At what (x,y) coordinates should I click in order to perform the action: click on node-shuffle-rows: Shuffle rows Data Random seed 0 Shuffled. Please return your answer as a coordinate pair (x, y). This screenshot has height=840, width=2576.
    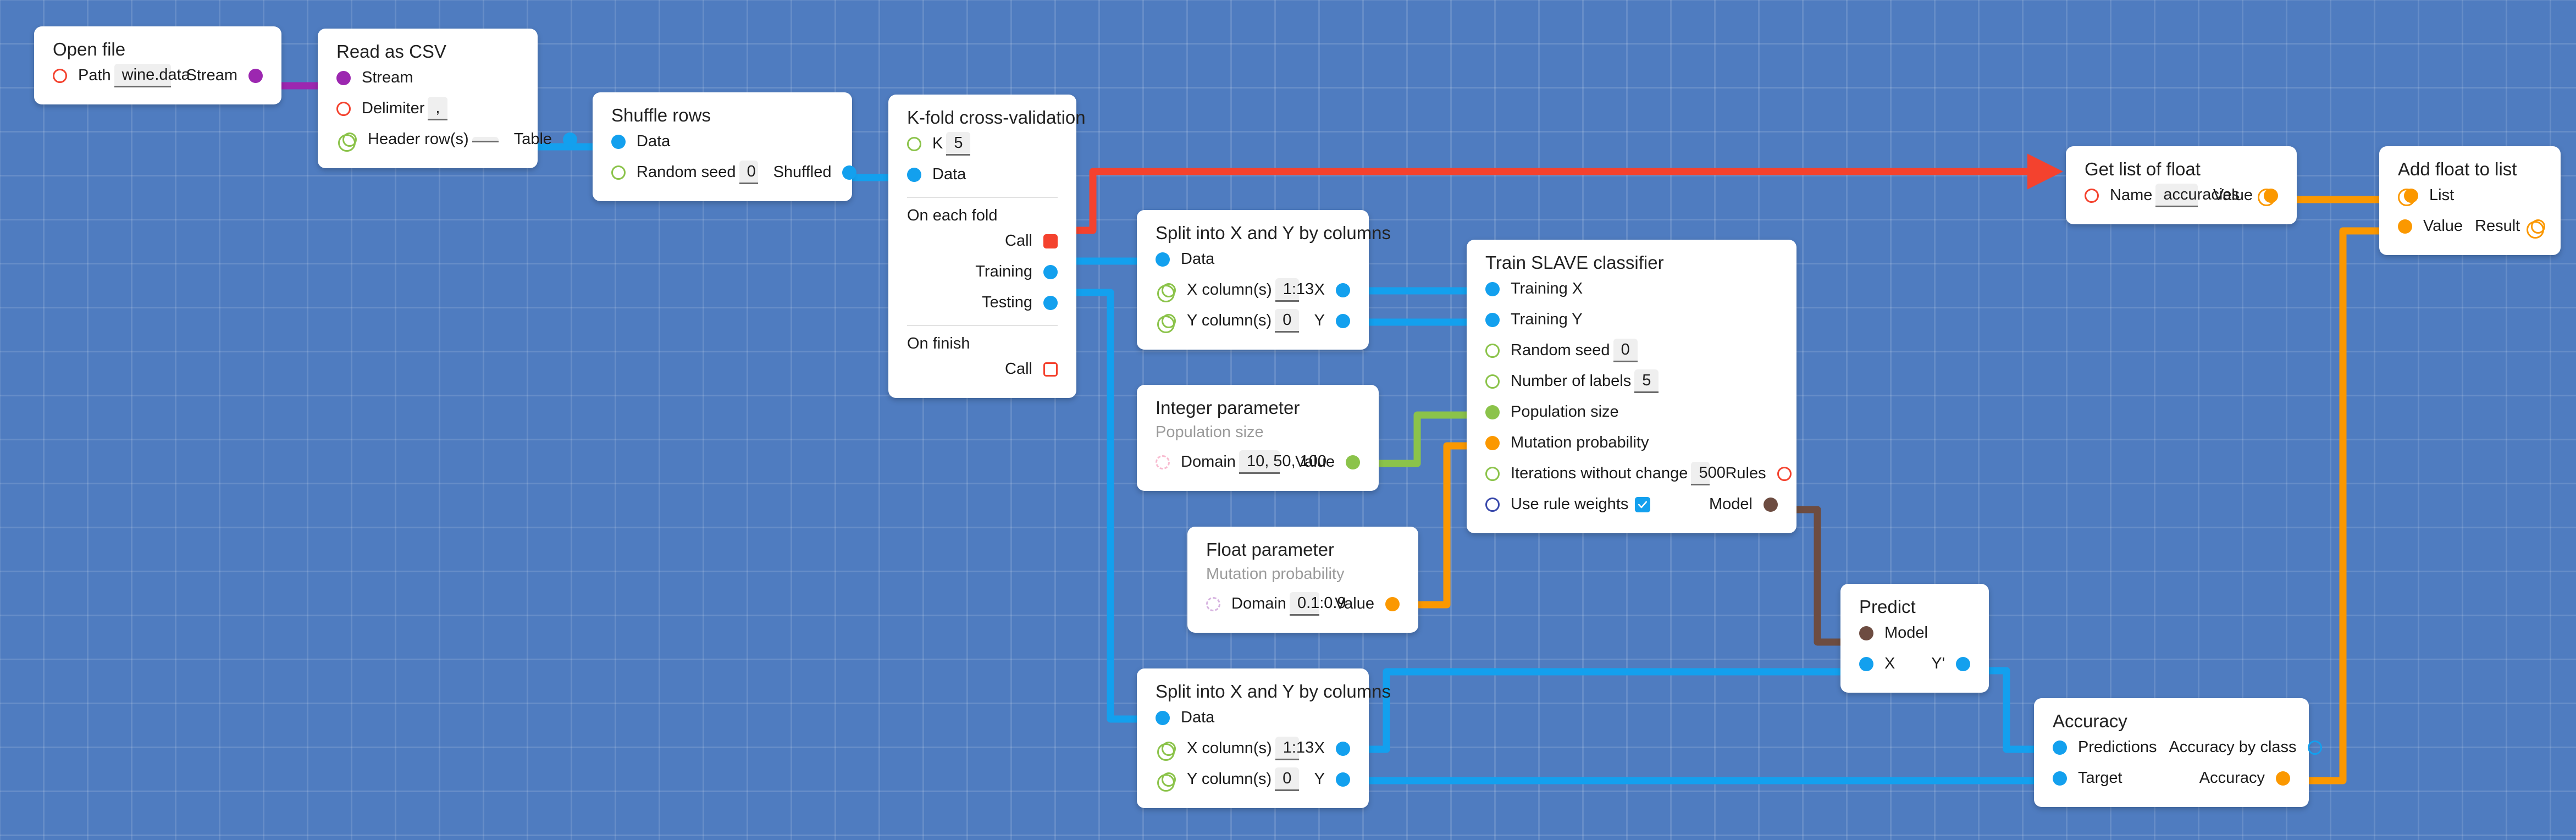
    Looking at the image, I should click on (725, 146).